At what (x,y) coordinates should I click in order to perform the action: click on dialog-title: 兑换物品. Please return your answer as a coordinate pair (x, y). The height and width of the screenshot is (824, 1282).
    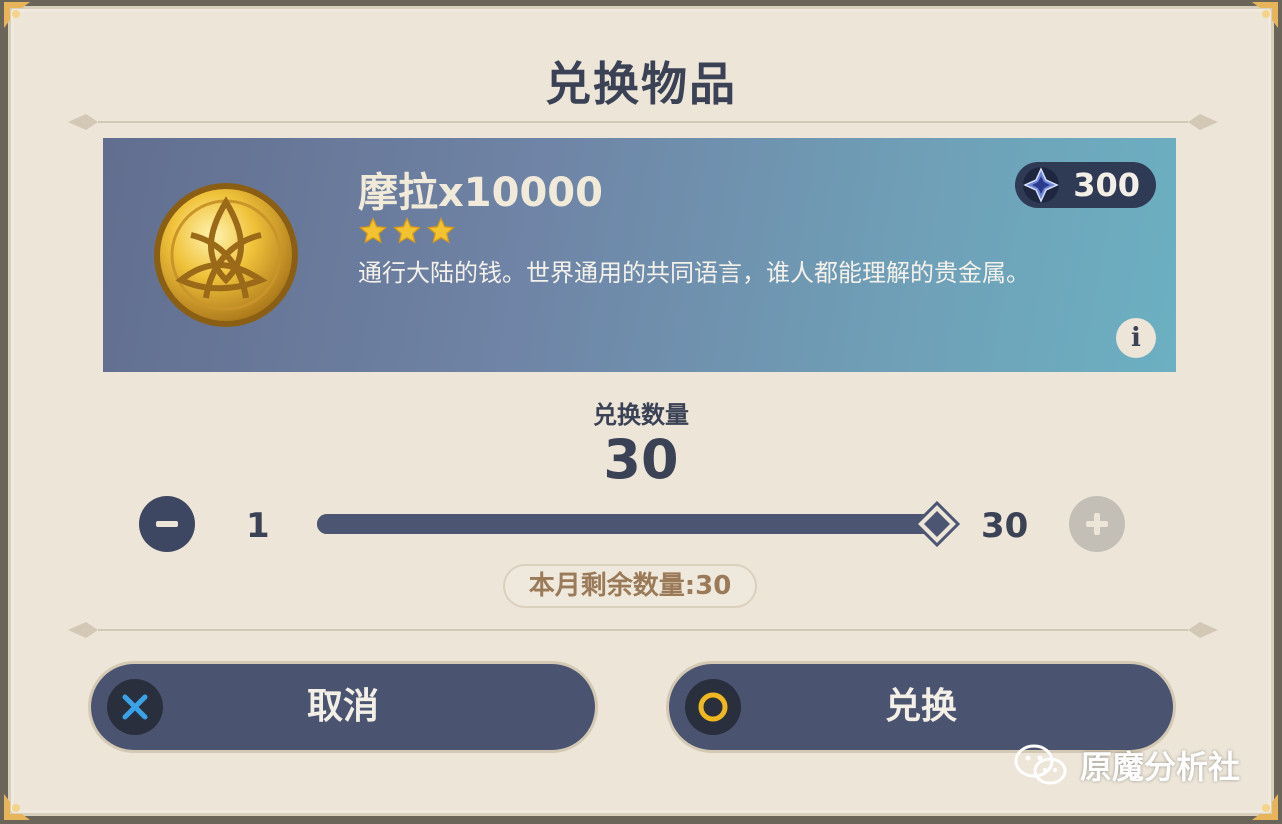
    Looking at the image, I should click on (641, 84).